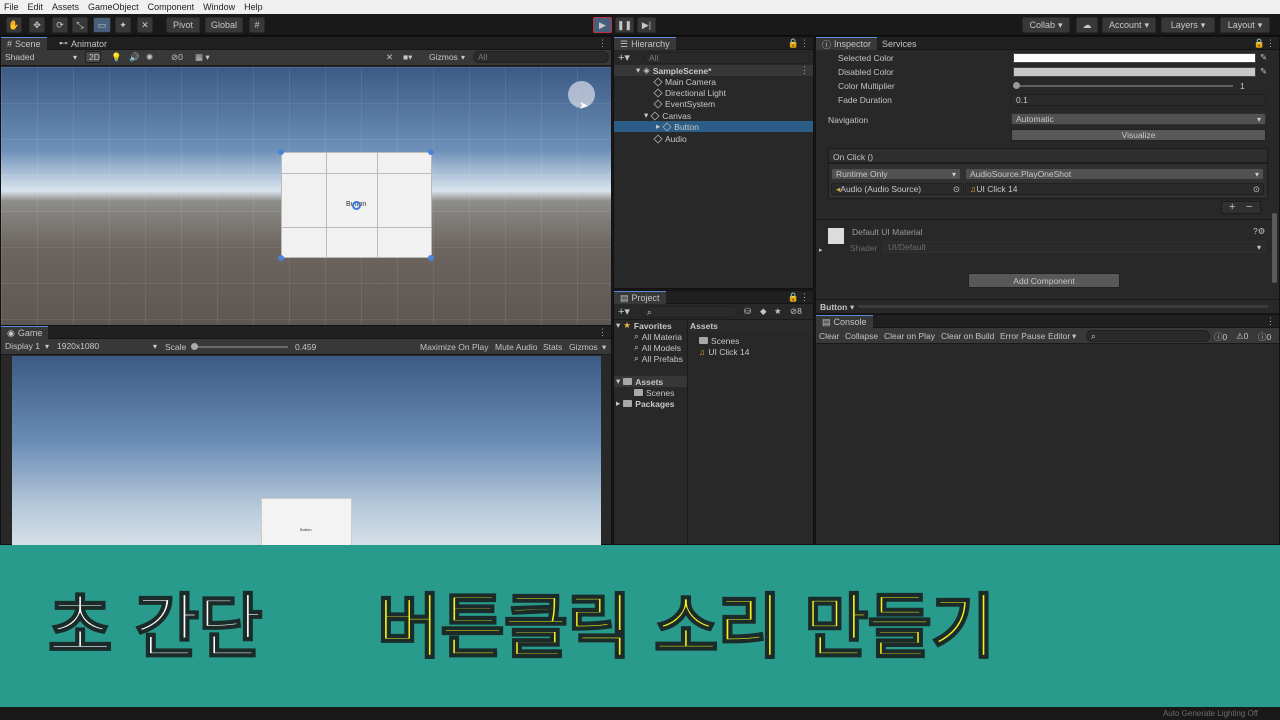 The width and height of the screenshot is (1280, 720). What do you see at coordinates (1074, 247) in the screenshot?
I see `shader-dropdown: UI/Default` at bounding box center [1074, 247].